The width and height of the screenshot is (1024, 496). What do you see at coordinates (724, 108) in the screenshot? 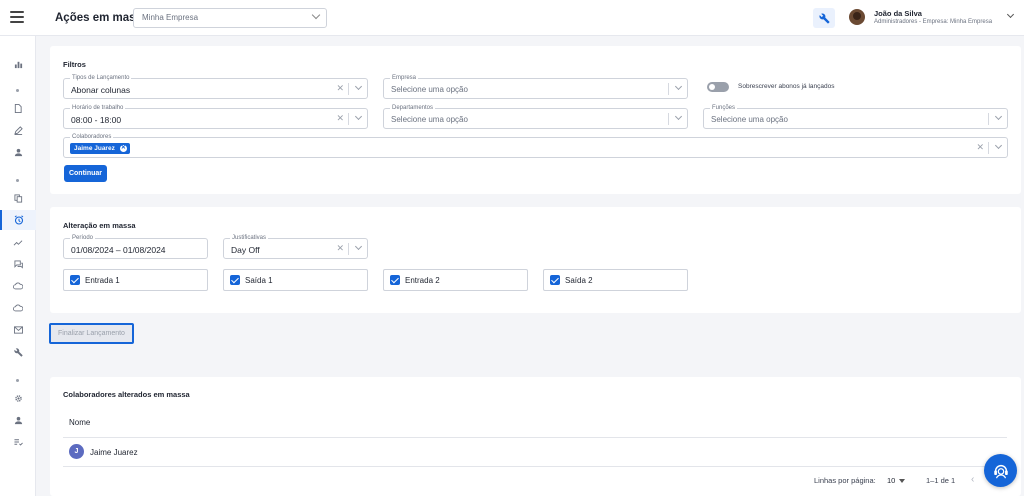
I see `funcoes-label: Funções` at bounding box center [724, 108].